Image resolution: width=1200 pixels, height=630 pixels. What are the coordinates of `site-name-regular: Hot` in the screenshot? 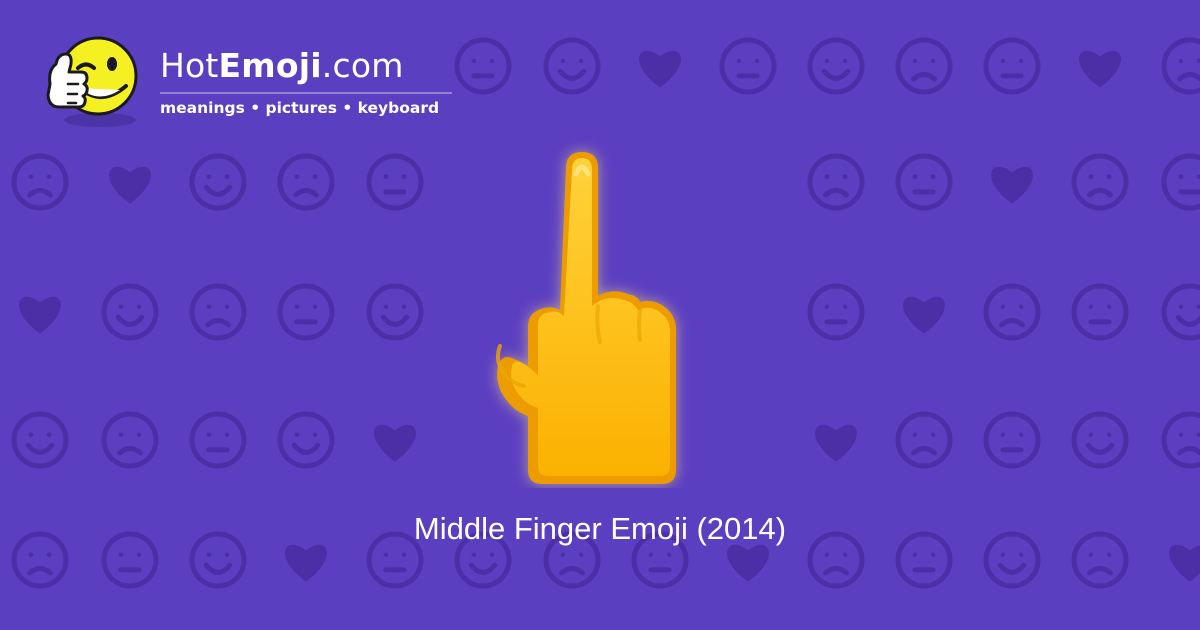 It's located at (189, 65).